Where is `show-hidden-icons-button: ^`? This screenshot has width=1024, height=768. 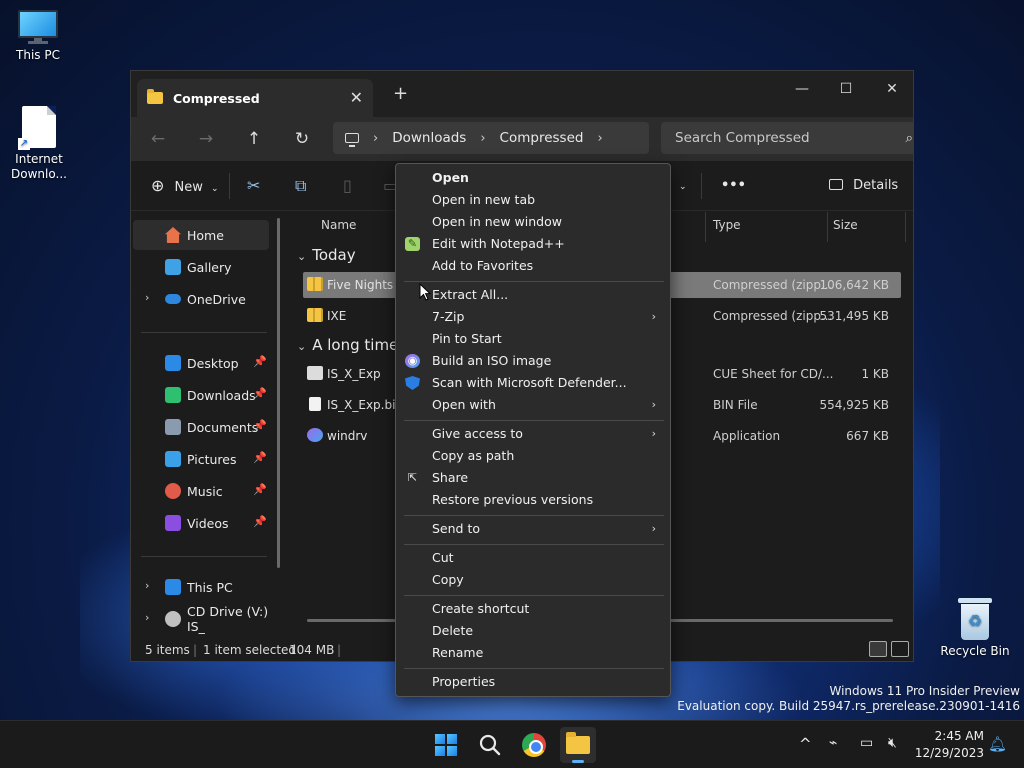 show-hidden-icons-button: ^ is located at coordinates (805, 744).